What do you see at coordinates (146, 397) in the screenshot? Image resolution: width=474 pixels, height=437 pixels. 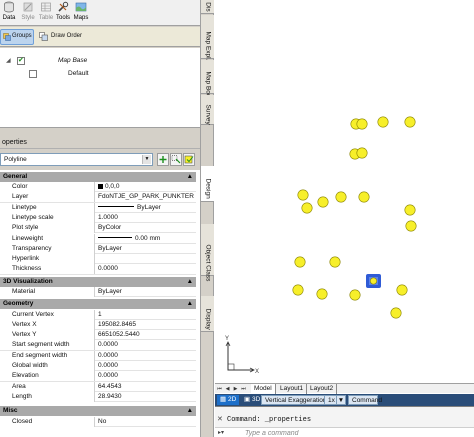 I see `property-value: 28.9430` at bounding box center [146, 397].